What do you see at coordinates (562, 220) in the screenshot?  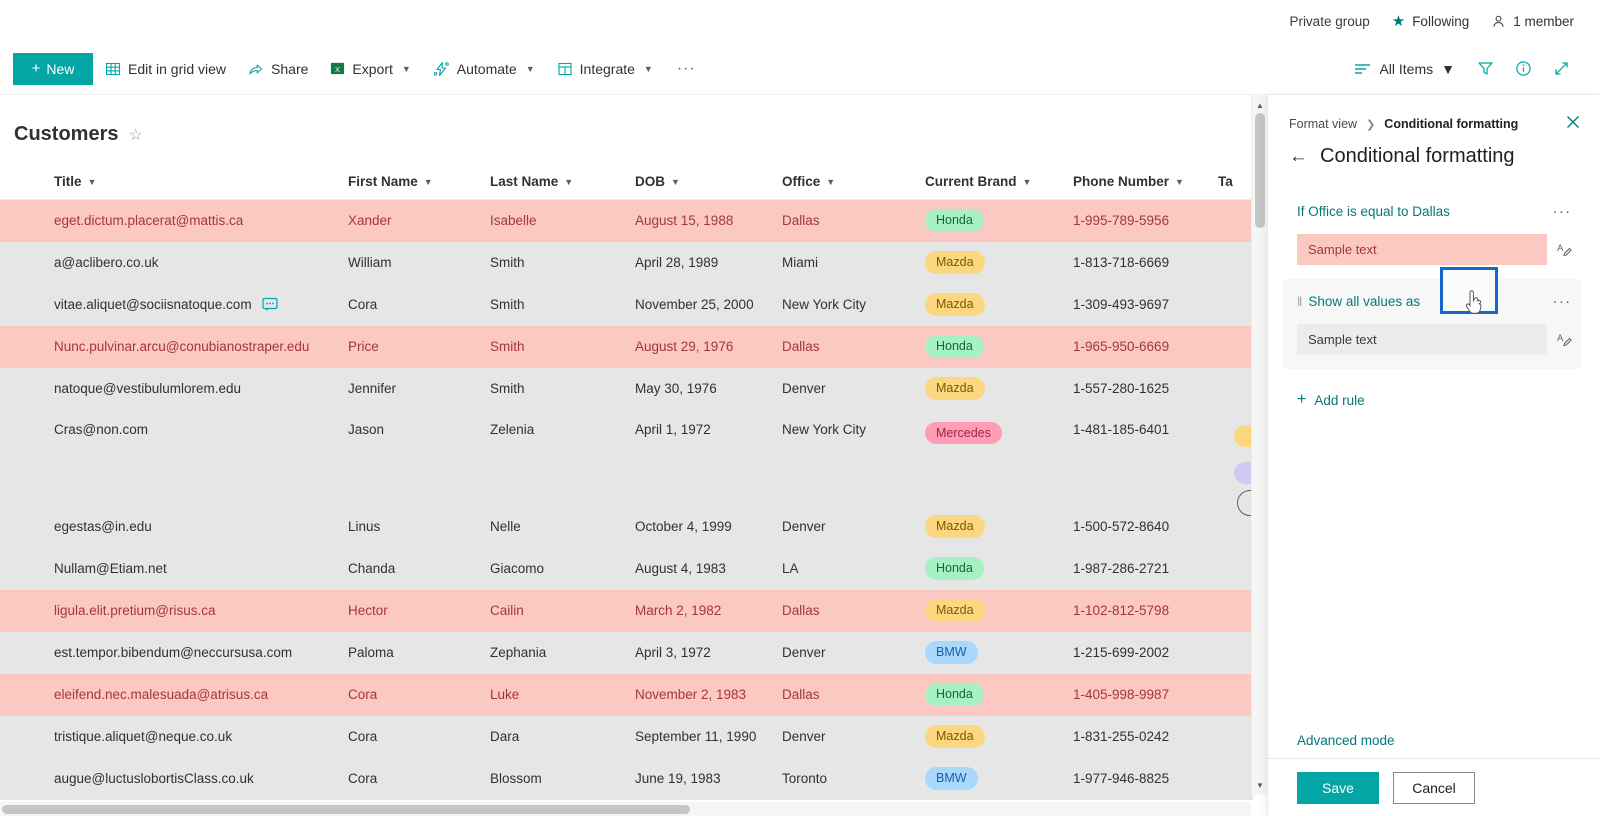 I see `cell-last-name: Isabelle` at bounding box center [562, 220].